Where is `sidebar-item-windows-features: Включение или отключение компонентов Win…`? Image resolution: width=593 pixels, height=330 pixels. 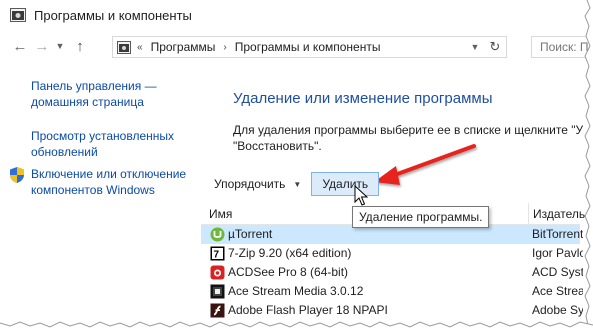 sidebar-item-windows-features: Включение или отключение компонентов Win… is located at coordinates (113, 182).